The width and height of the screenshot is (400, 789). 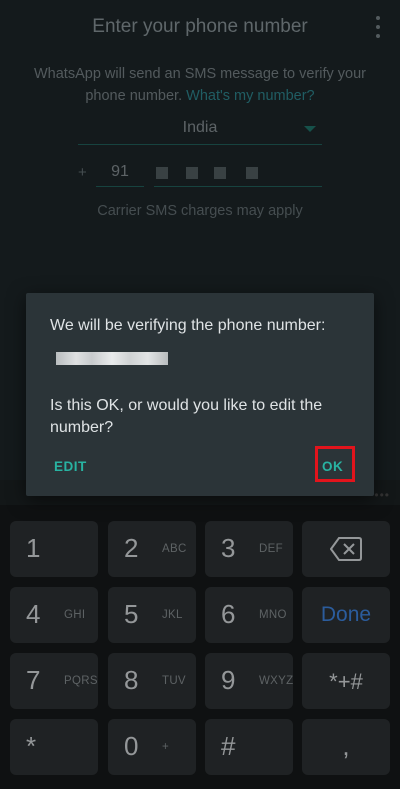 What do you see at coordinates (332, 466) in the screenshot?
I see `ok-button: OK` at bounding box center [332, 466].